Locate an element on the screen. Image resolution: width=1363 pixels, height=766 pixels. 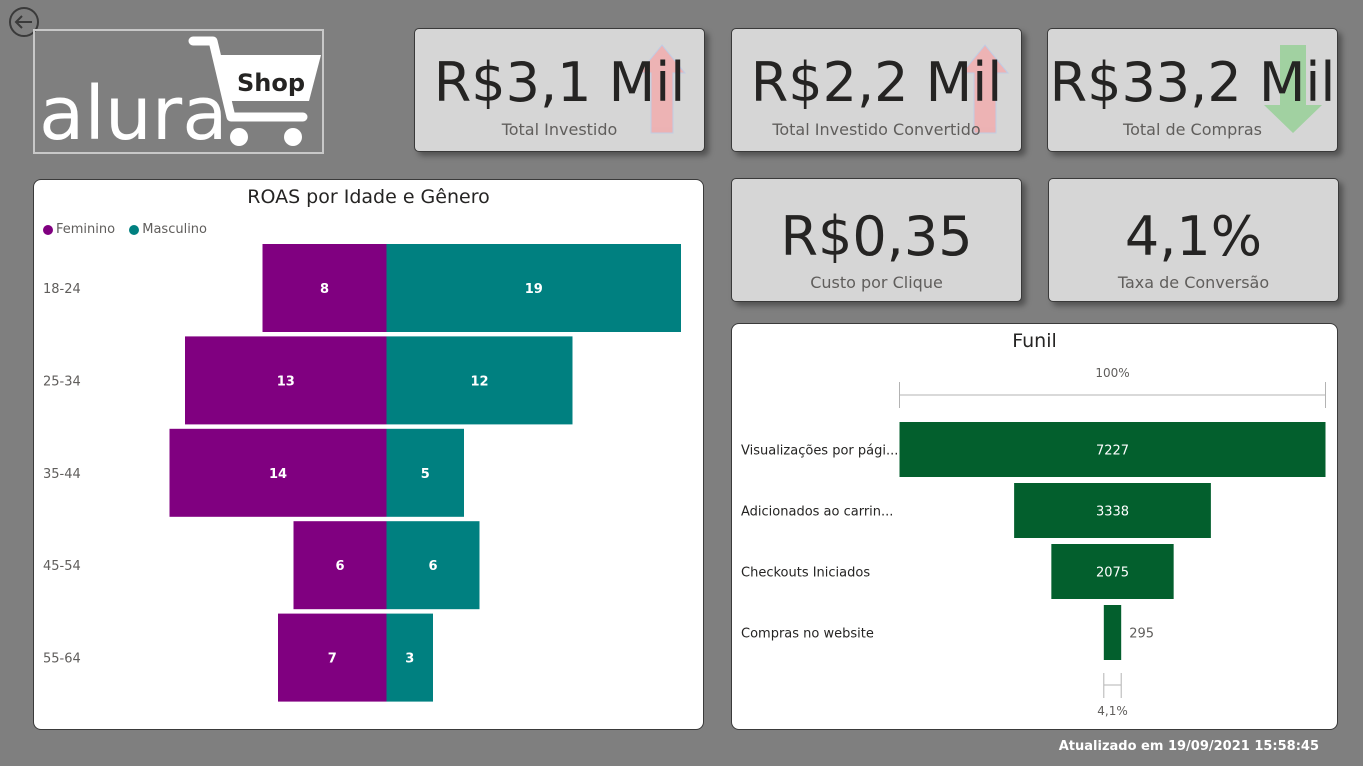
kpi-total-investido-convertido: R$2,2 Mil Total Investido Convertido is located at coordinates (876, 90).